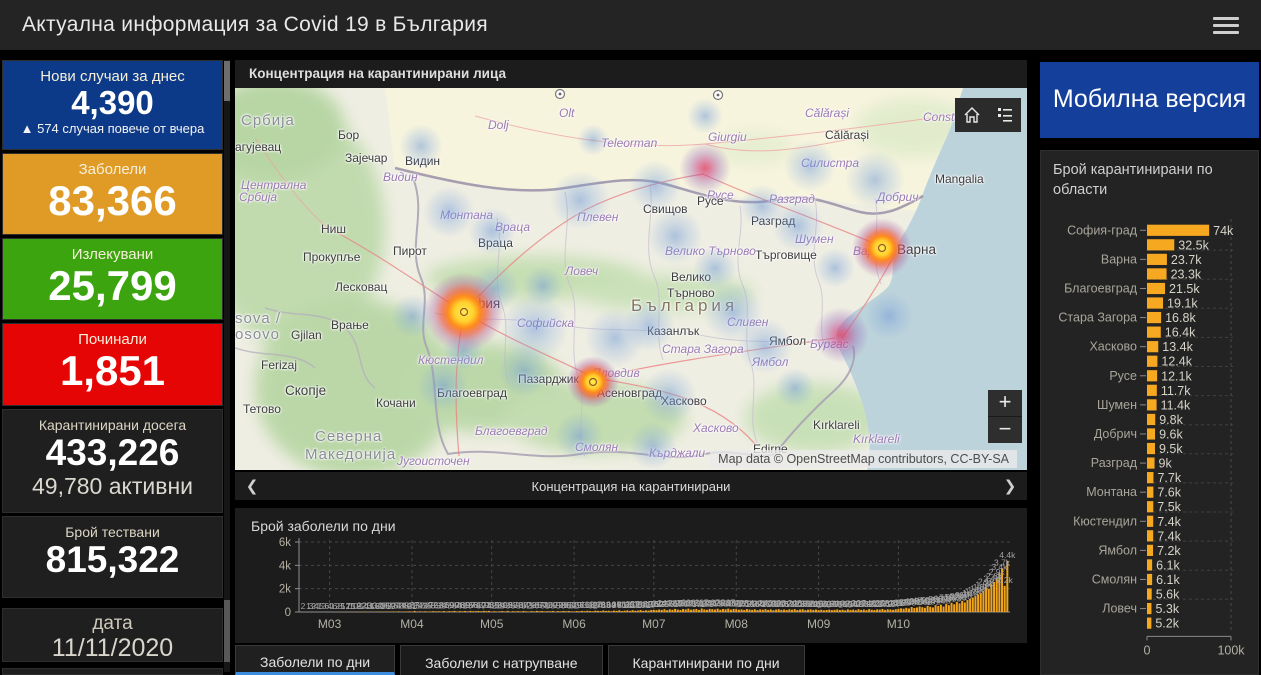  What do you see at coordinates (1171, 434) in the screenshot?
I see `region-value: 9.6k` at bounding box center [1171, 434].